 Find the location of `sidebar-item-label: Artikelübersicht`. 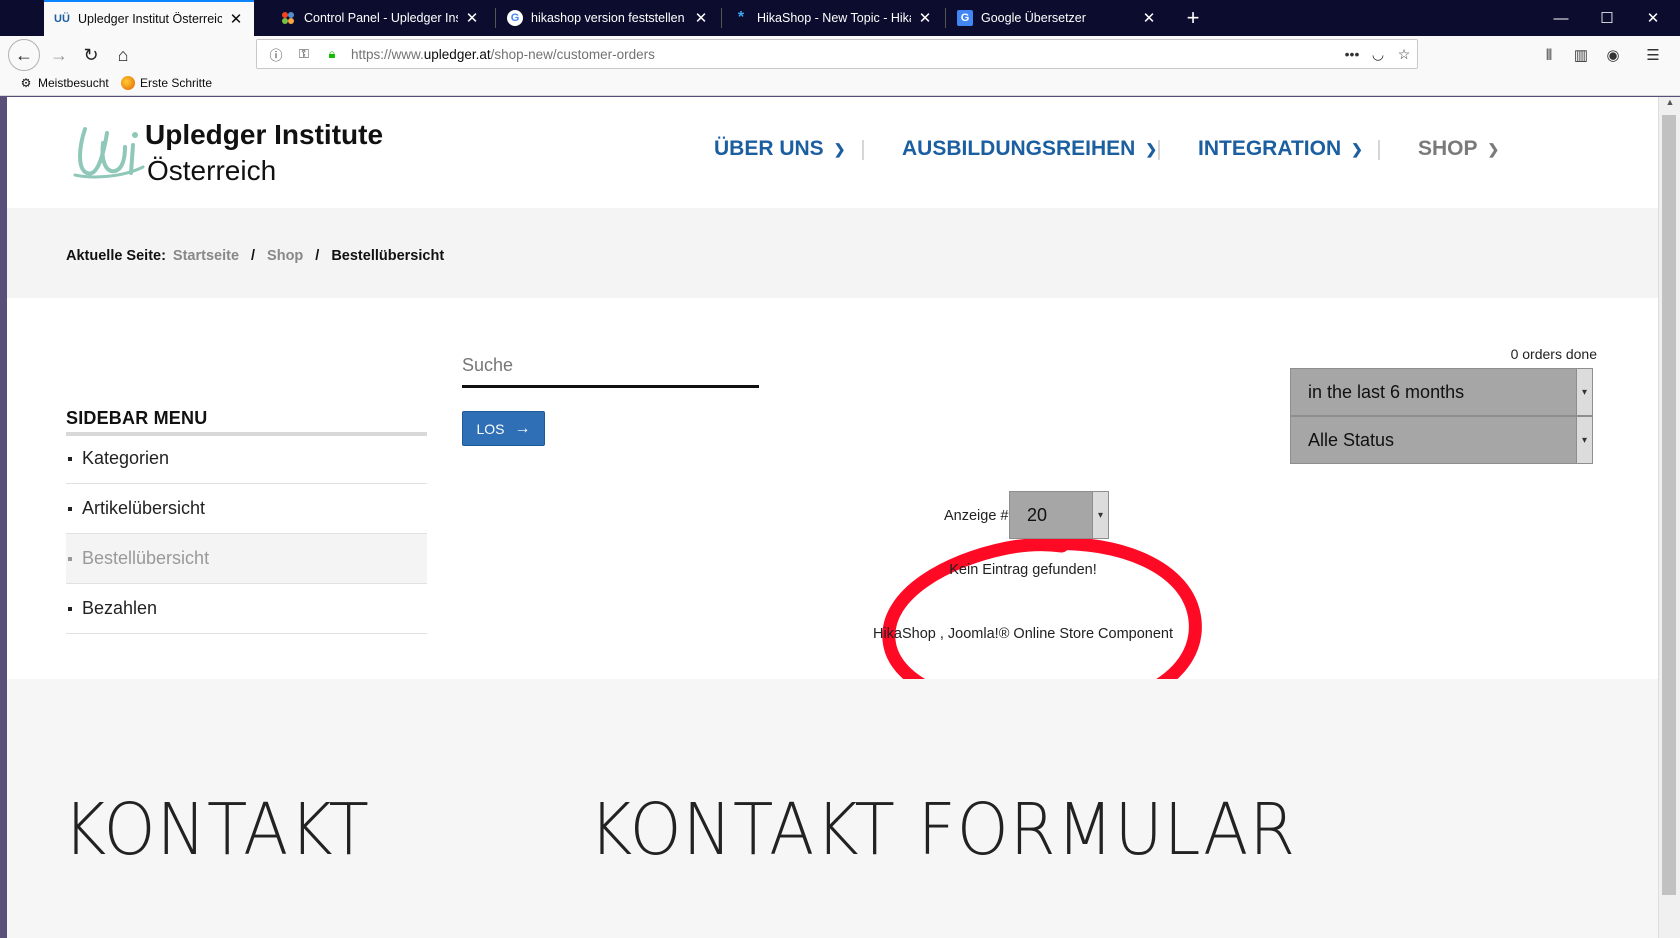

sidebar-item-label: Artikelübersicht is located at coordinates (144, 508).